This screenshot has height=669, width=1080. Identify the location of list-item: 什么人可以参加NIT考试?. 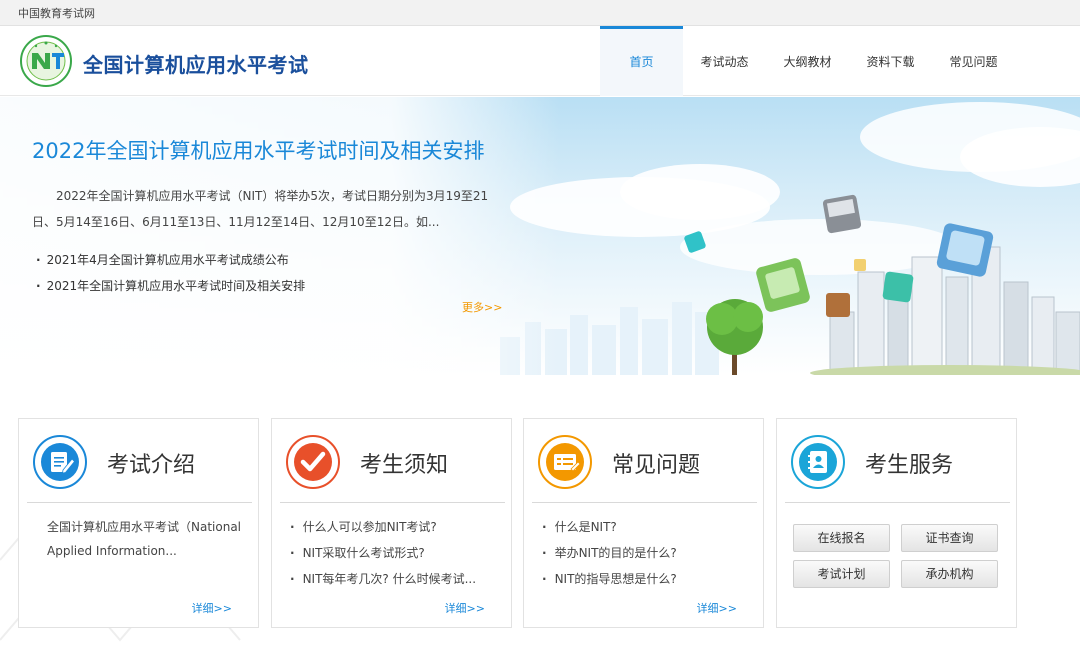
(395, 527).